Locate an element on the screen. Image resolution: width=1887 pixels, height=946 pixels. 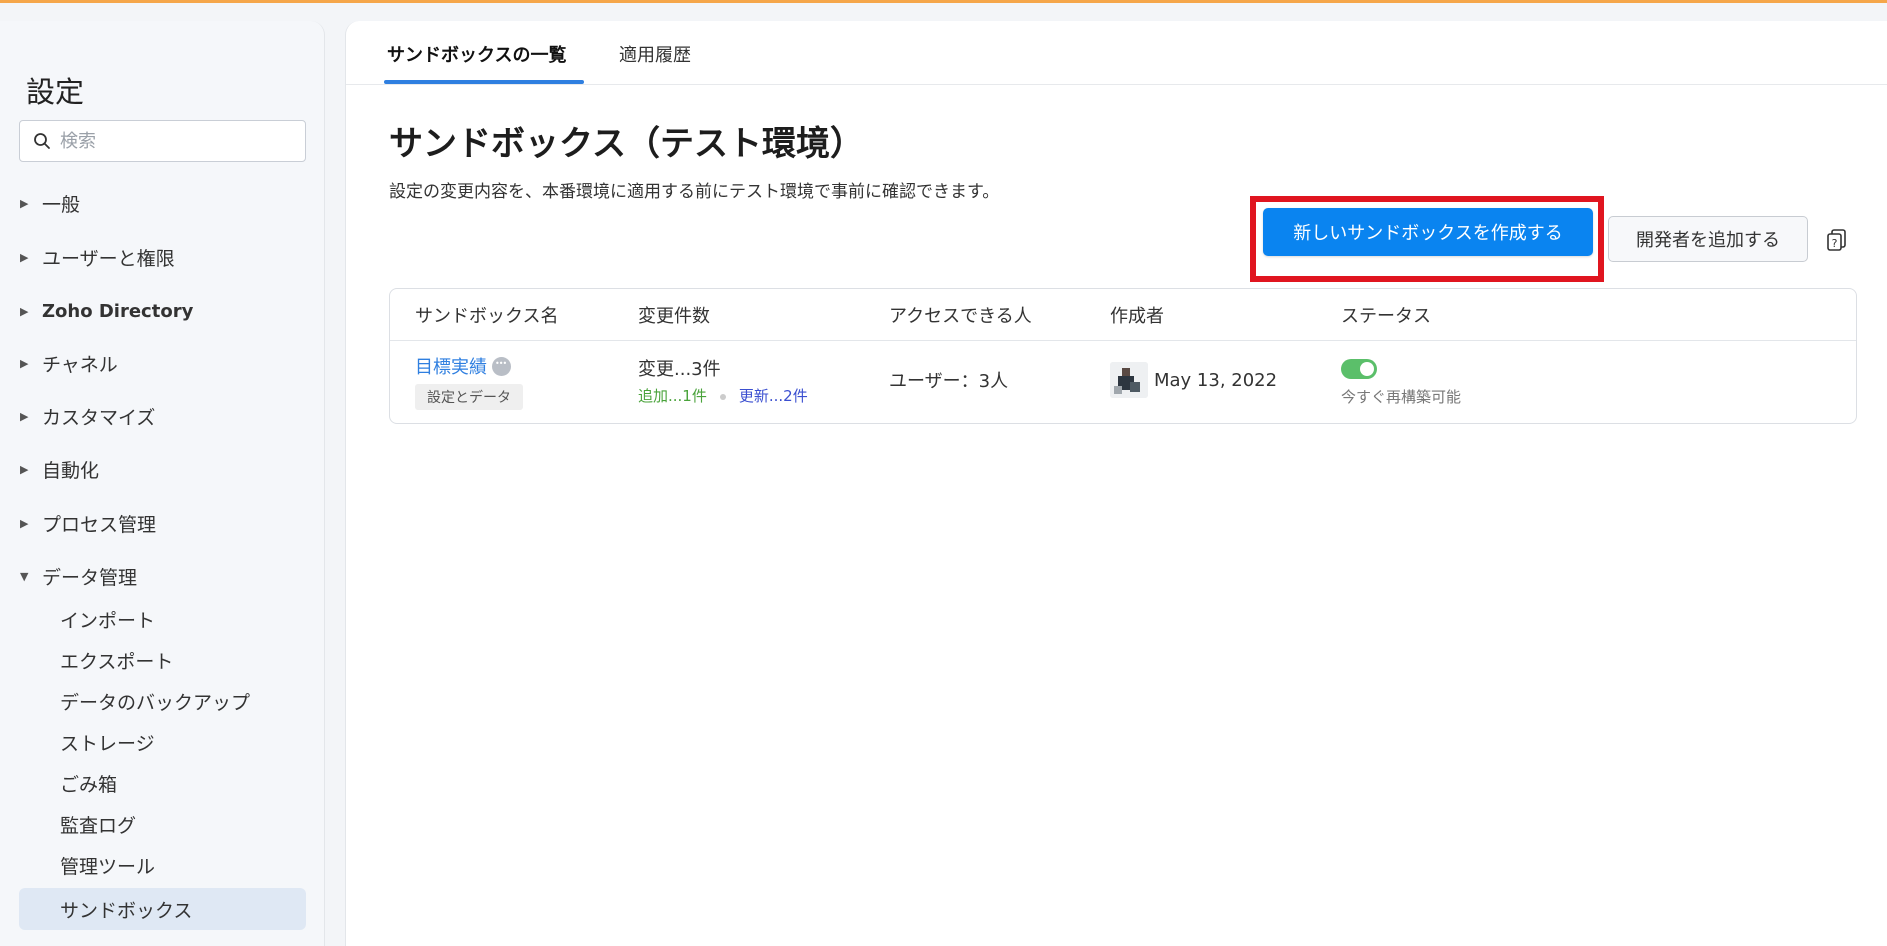
add-developer-button: 開発者を追加する is located at coordinates (1708, 239).